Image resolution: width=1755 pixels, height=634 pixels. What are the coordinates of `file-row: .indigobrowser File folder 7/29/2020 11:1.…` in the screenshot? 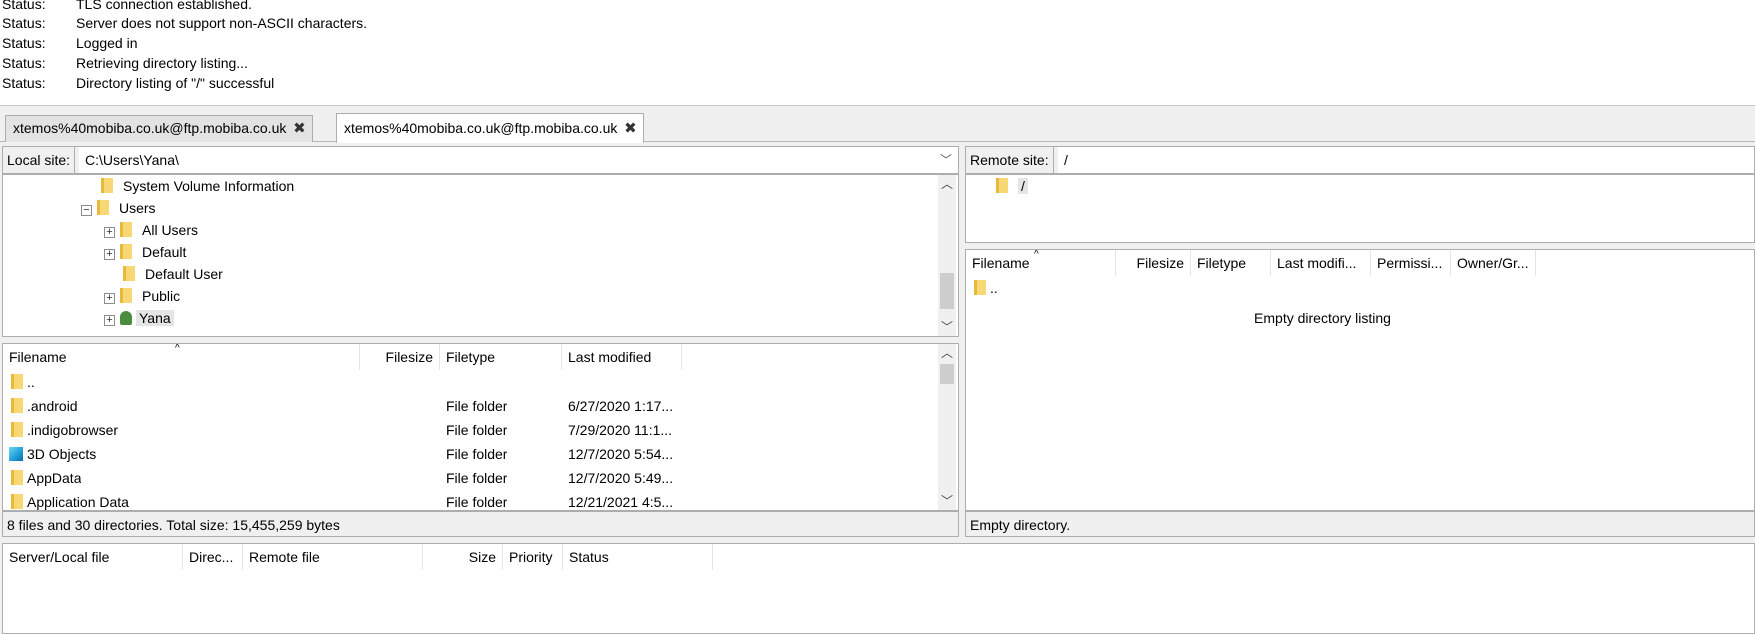 It's located at (470, 430).